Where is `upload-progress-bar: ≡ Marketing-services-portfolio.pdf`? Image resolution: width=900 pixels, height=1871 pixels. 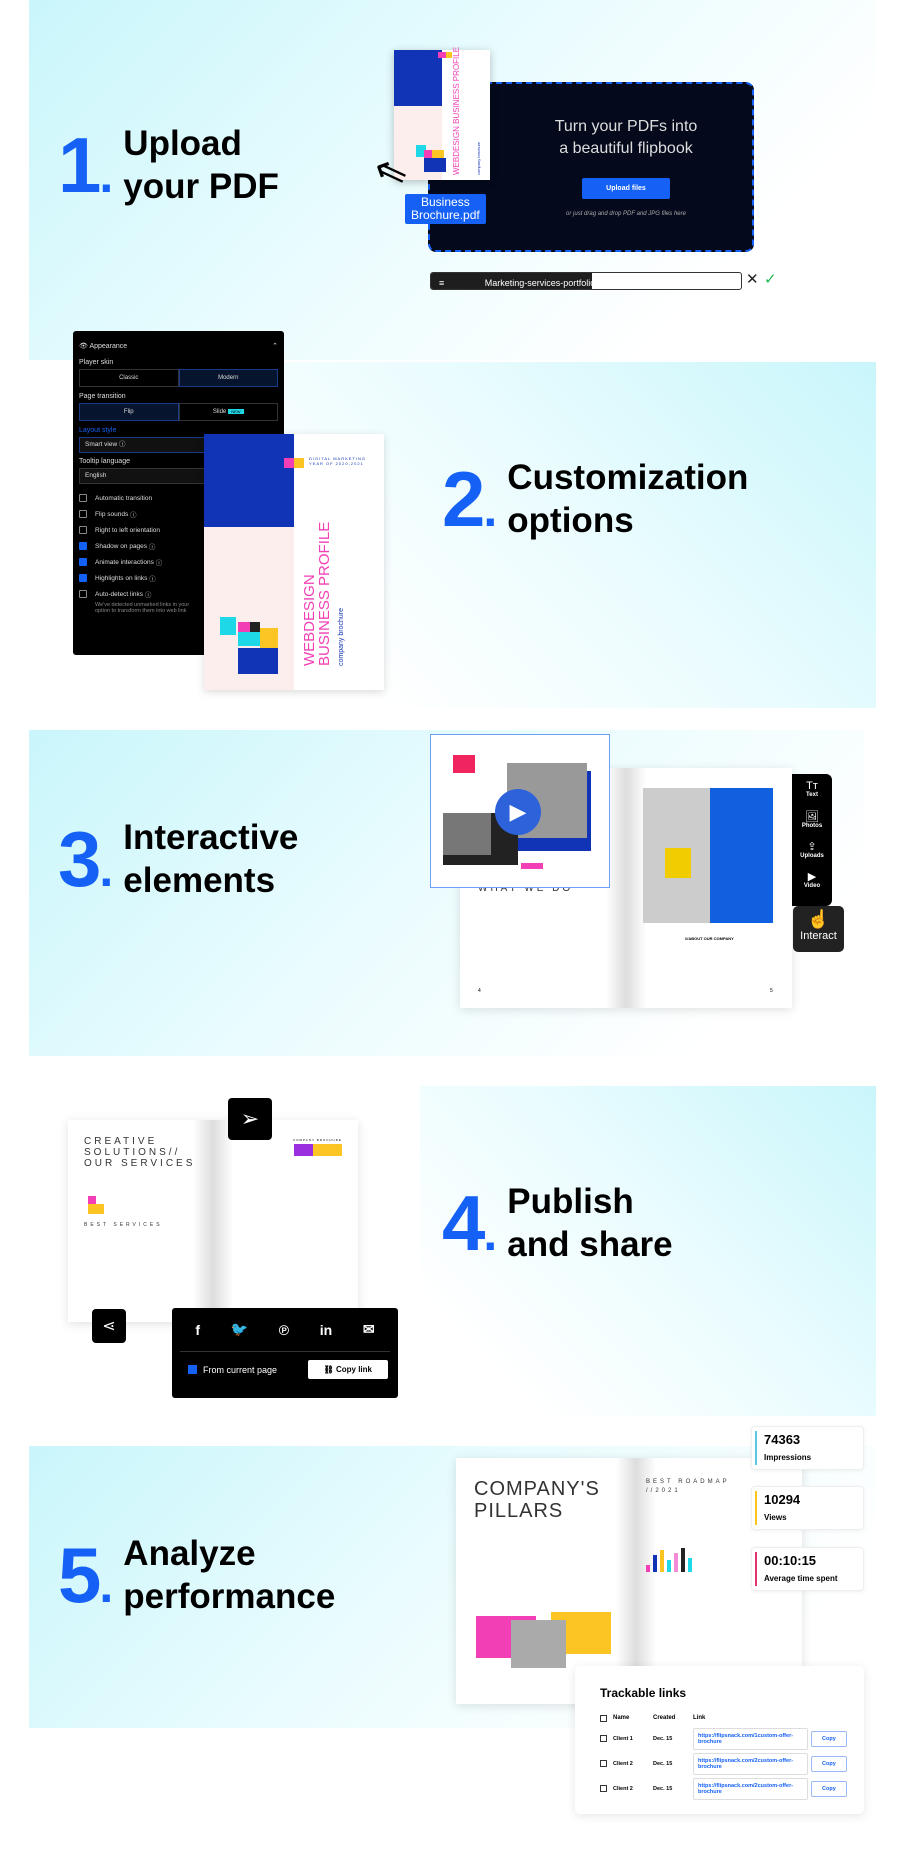
upload-progress-bar: ≡ Marketing-services-portfolio.pdf is located at coordinates (586, 281).